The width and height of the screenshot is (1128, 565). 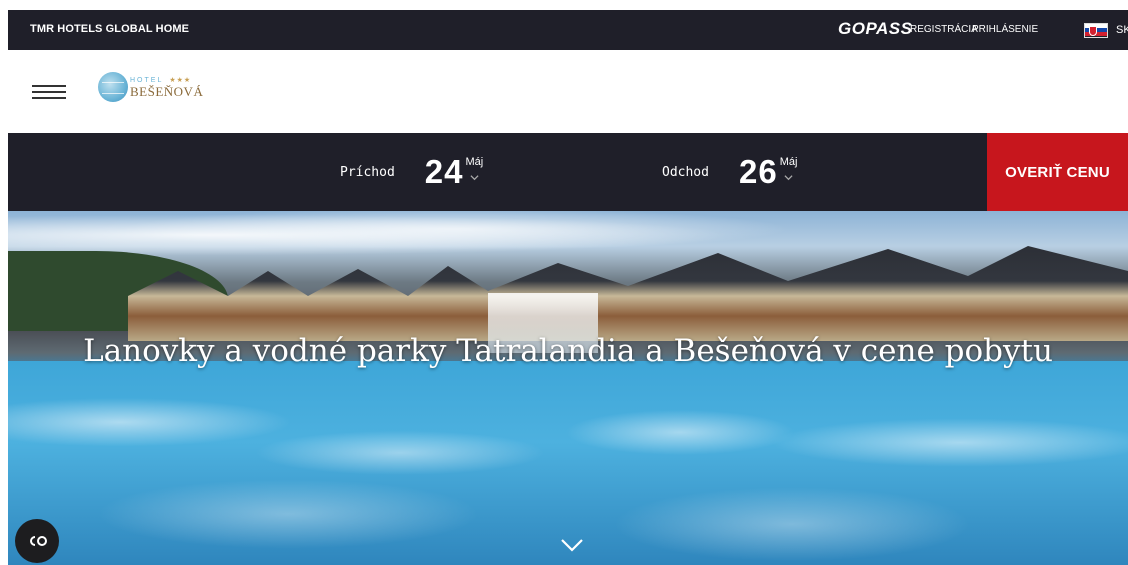 What do you see at coordinates (1122, 30) in the screenshot?
I see `language-code: SK` at bounding box center [1122, 30].